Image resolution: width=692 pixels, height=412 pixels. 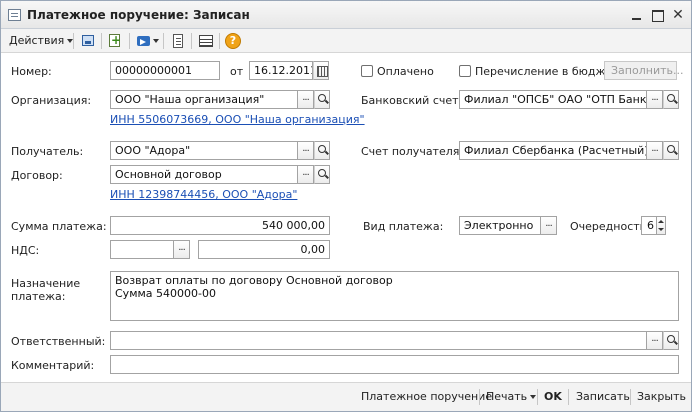 I want to click on priority-field: 6, so click(x=649, y=225).